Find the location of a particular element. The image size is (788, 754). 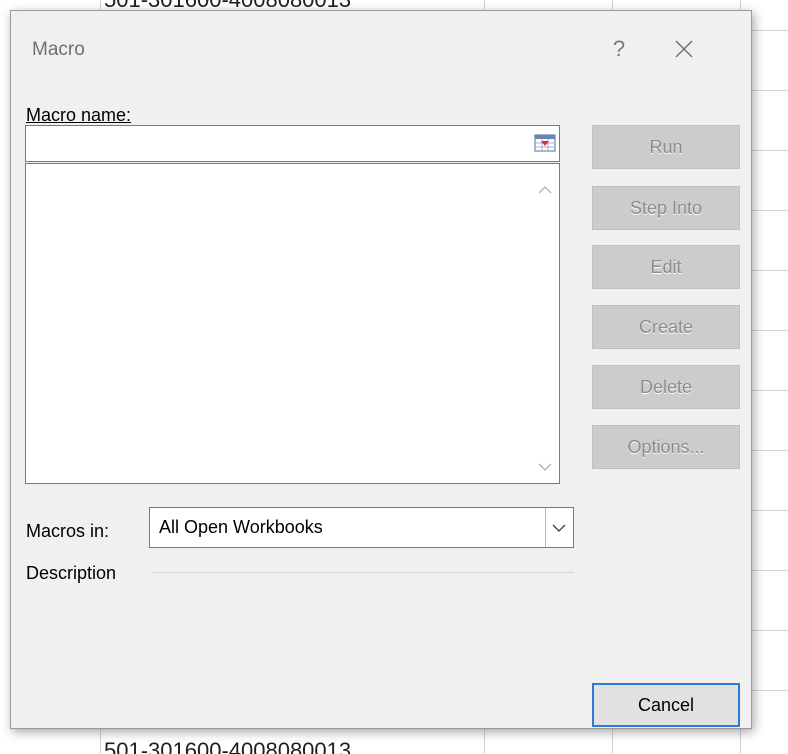

macro-name-label: Macro name: is located at coordinates (78, 115).